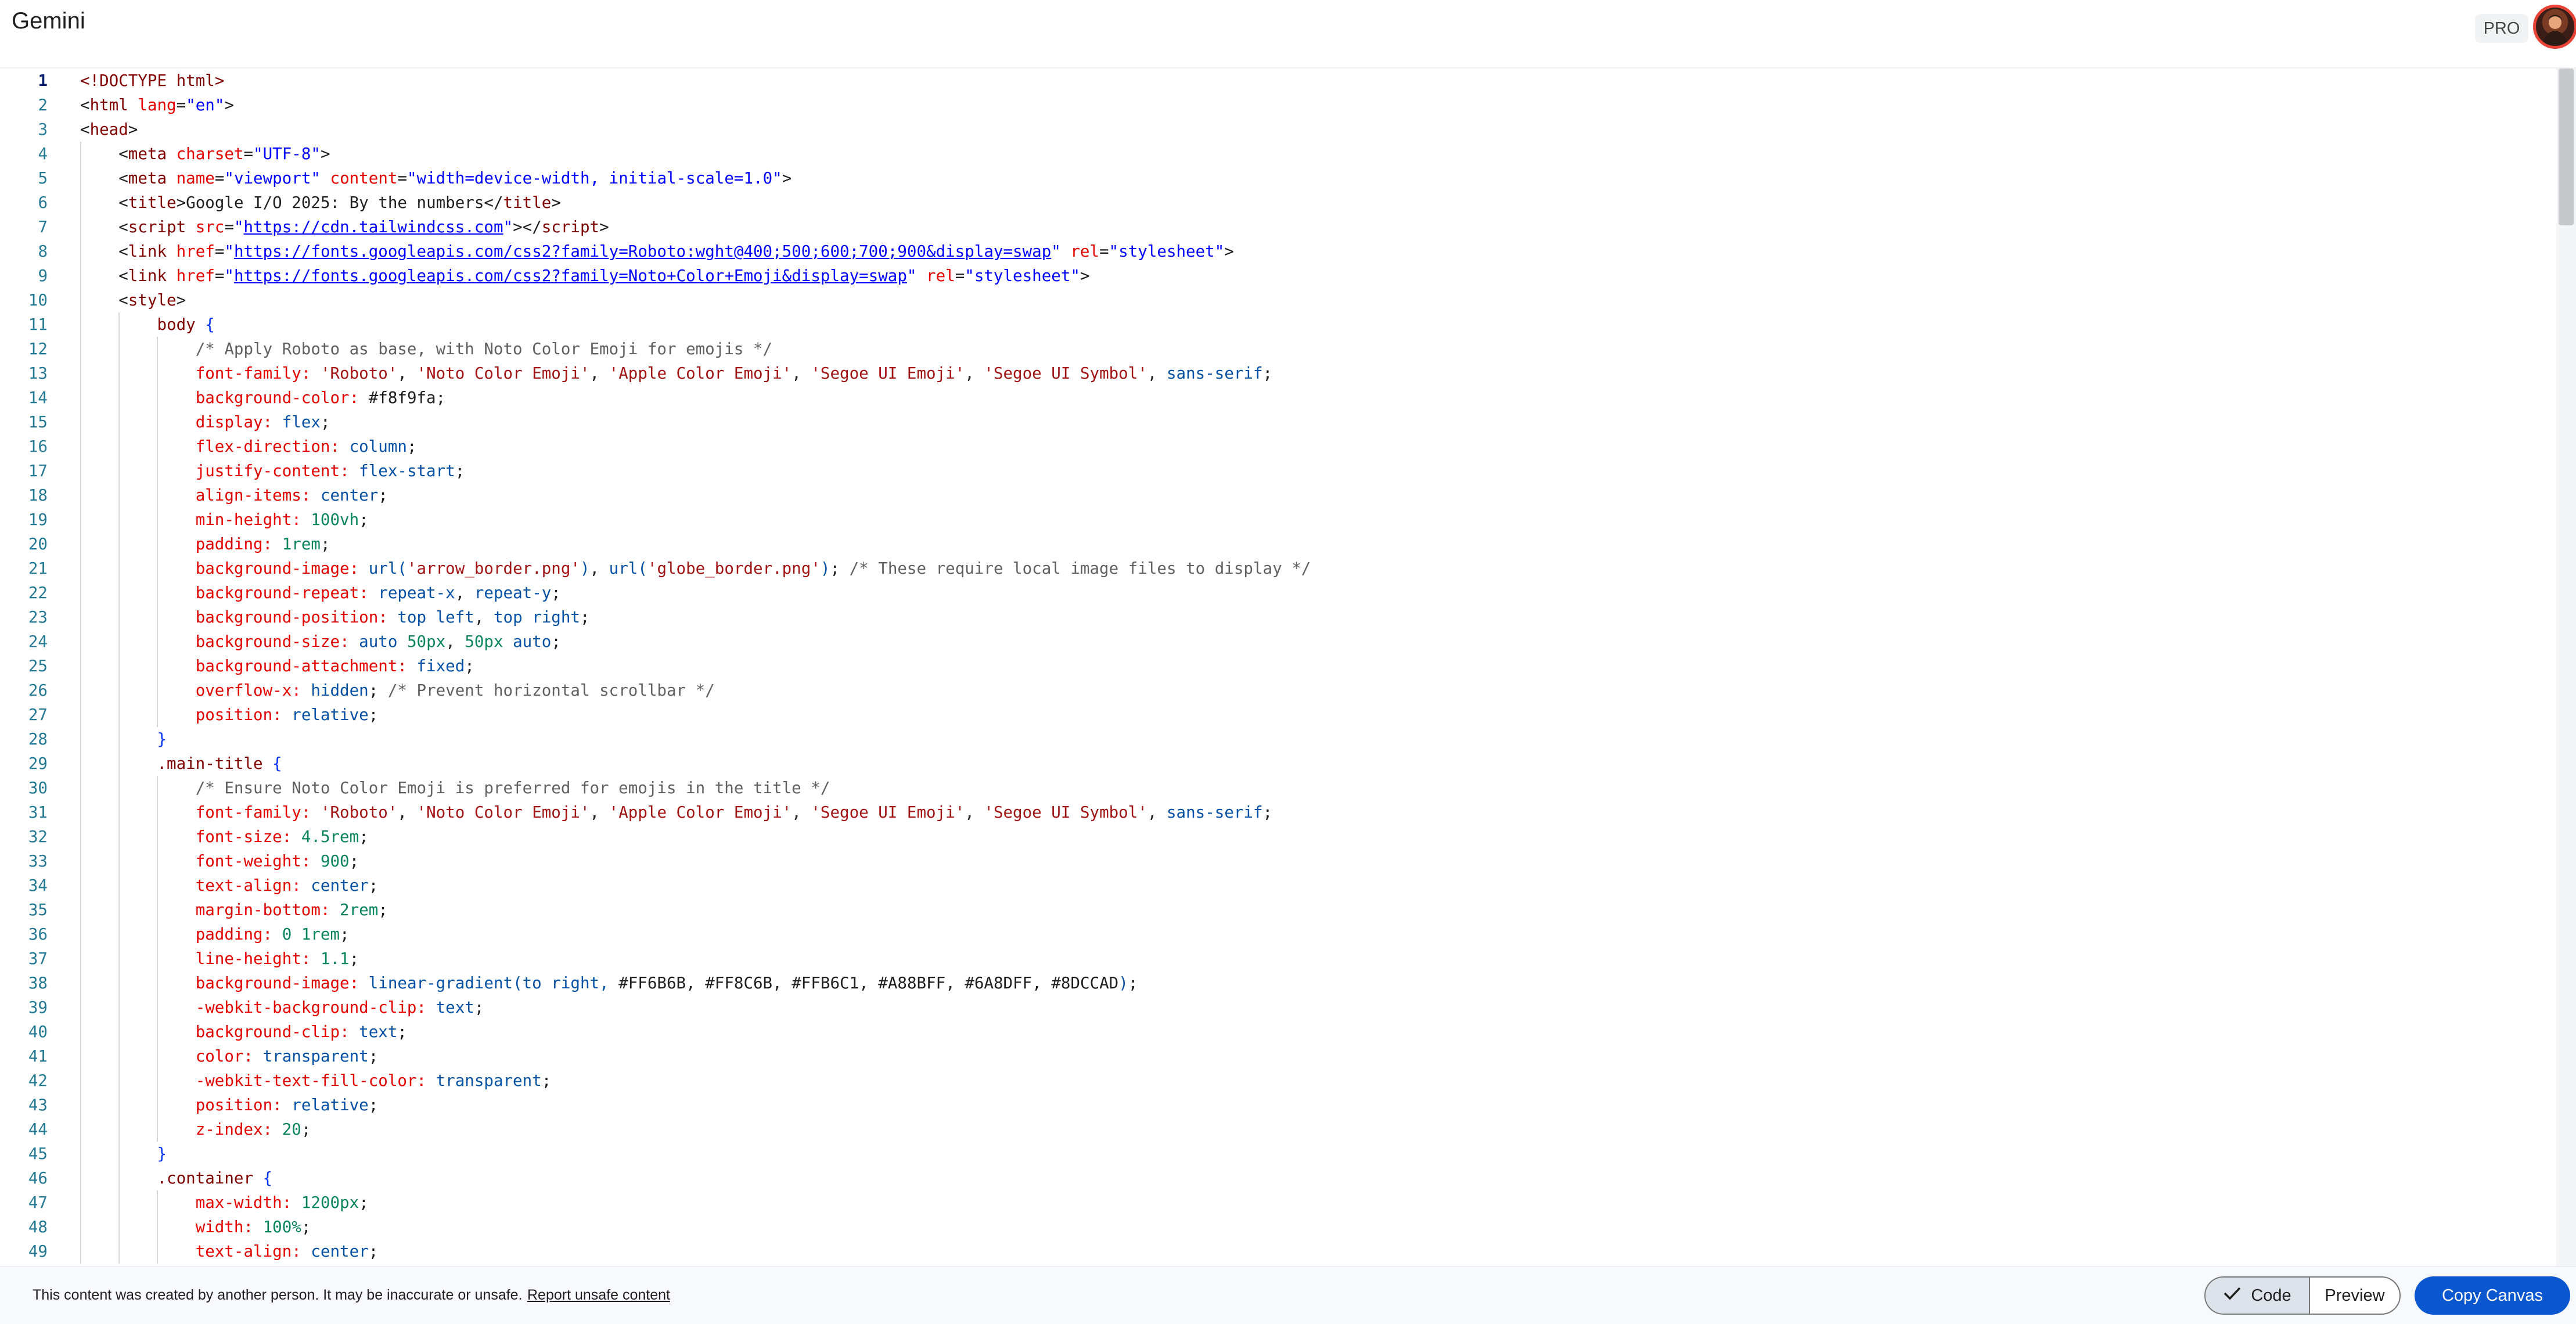  I want to click on code-line: 34 text-align: center;, so click(1277, 885).